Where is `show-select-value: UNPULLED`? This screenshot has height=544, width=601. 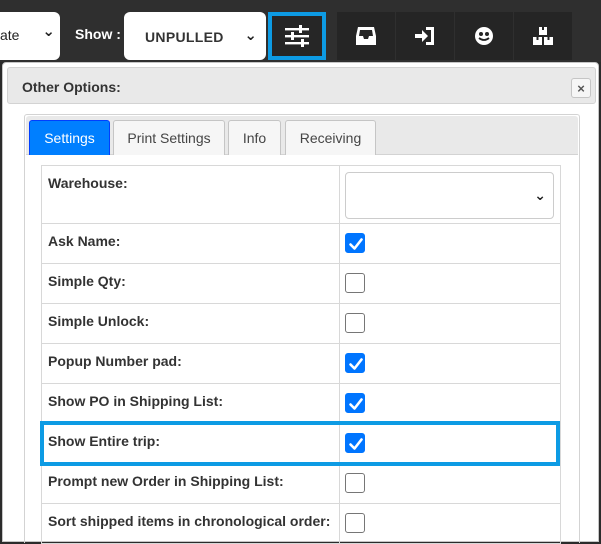
show-select-value: UNPULLED is located at coordinates (184, 37).